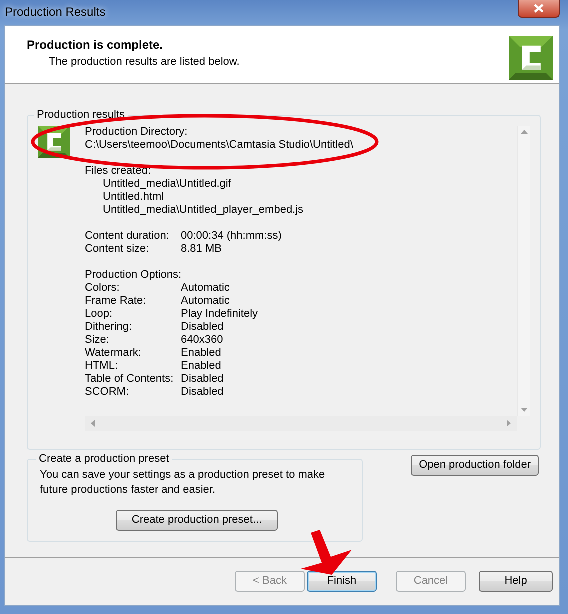  What do you see at coordinates (107, 392) in the screenshot?
I see `field-label: SCORM:` at bounding box center [107, 392].